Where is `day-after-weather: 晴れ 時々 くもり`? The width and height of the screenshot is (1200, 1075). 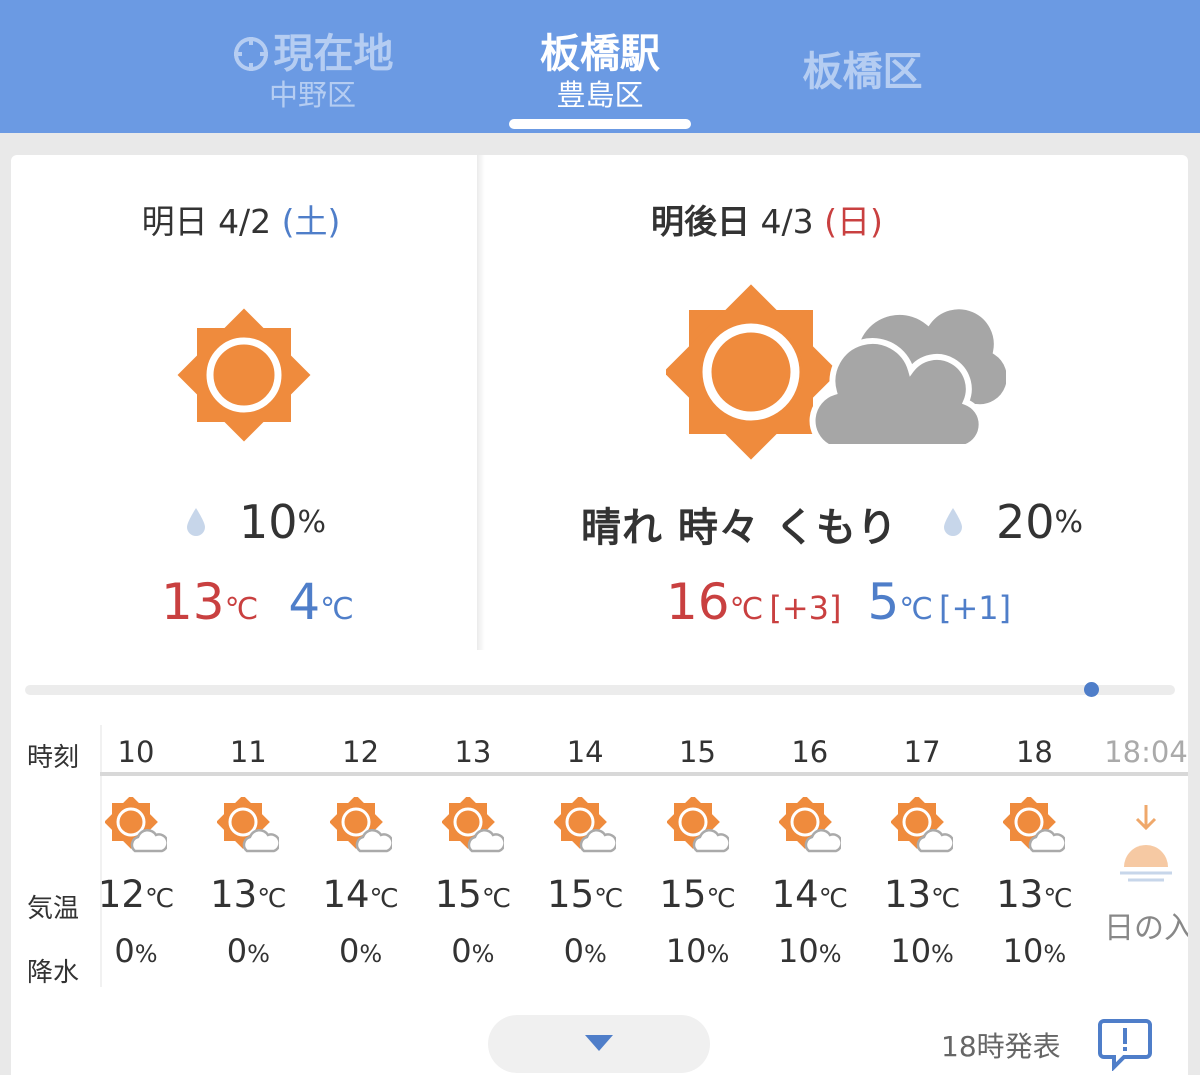 day-after-weather: 晴れ 時々 くもり is located at coordinates (739, 528).